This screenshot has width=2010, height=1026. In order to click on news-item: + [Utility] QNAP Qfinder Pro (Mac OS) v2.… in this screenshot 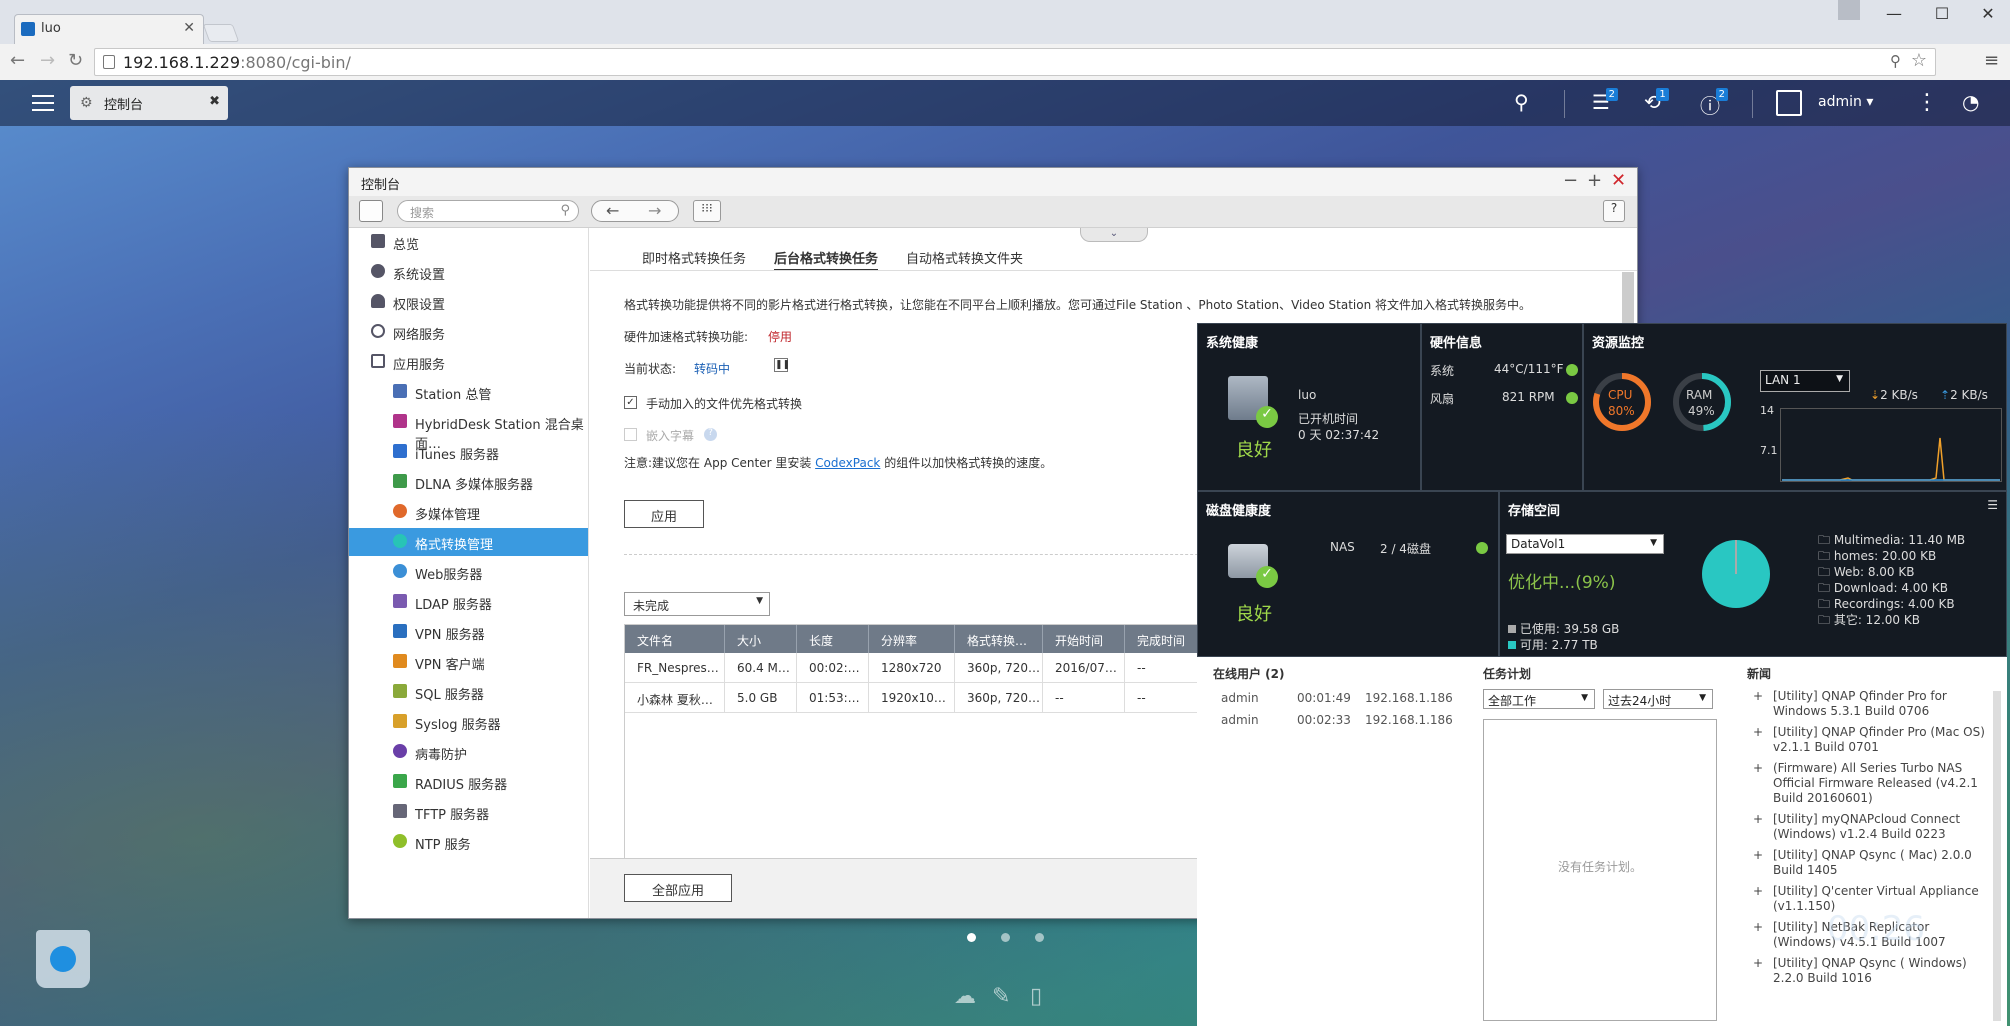, I will do `click(1867, 740)`.